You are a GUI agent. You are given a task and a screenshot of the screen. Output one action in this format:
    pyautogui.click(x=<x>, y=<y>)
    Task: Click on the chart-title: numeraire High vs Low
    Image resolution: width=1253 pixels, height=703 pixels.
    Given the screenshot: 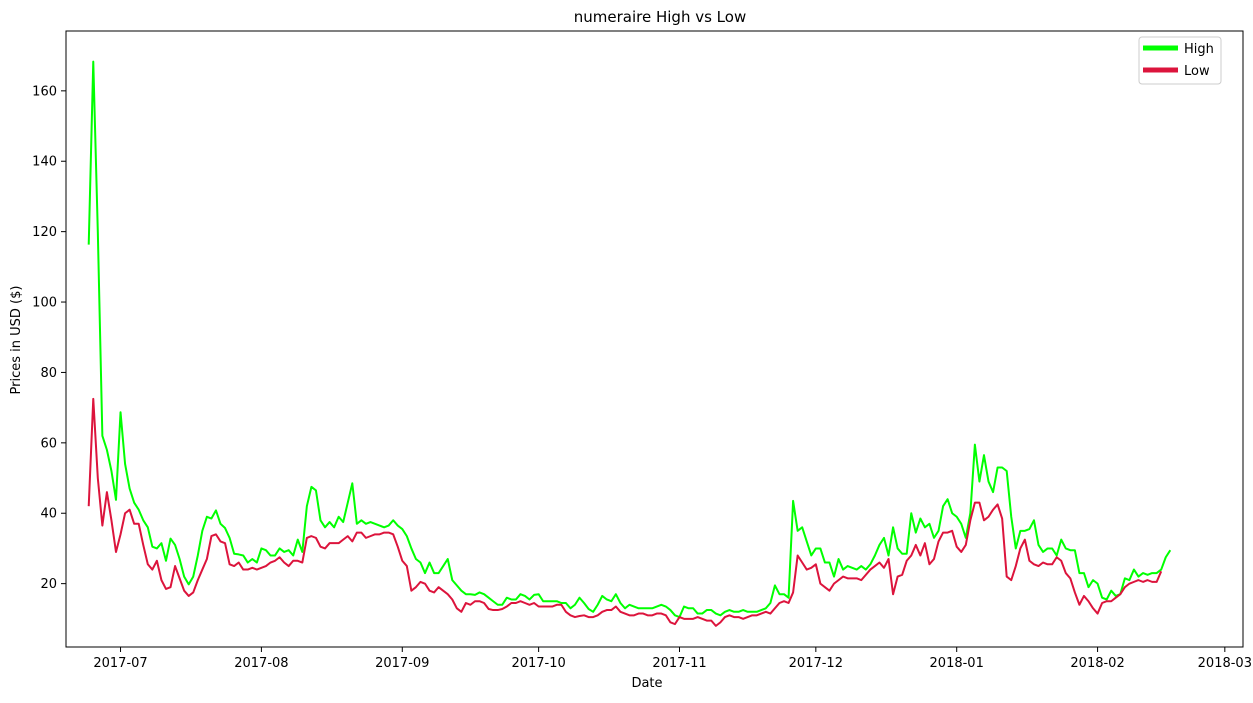 What is the action you would take?
    pyautogui.click(x=660, y=17)
    